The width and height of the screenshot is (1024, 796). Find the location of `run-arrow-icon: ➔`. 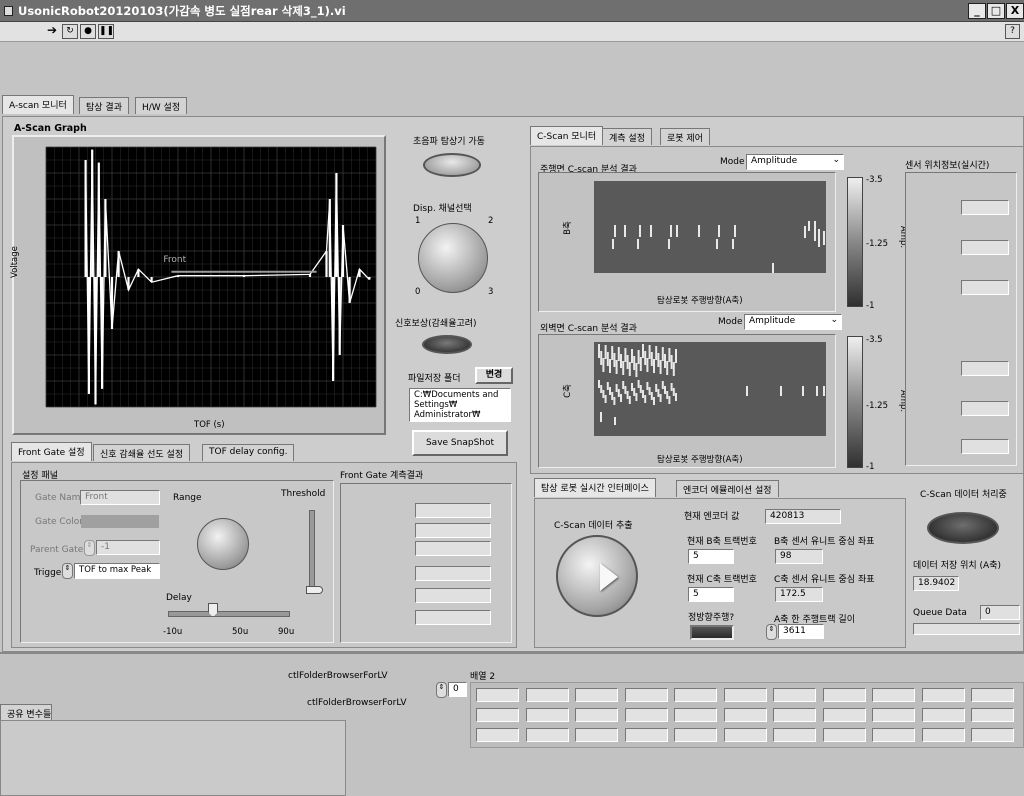

run-arrow-icon: ➔ is located at coordinates (52, 31).